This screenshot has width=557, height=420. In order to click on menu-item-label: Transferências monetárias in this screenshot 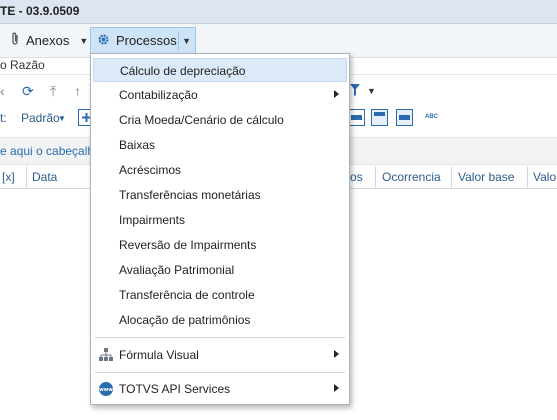, I will do `click(190, 195)`.